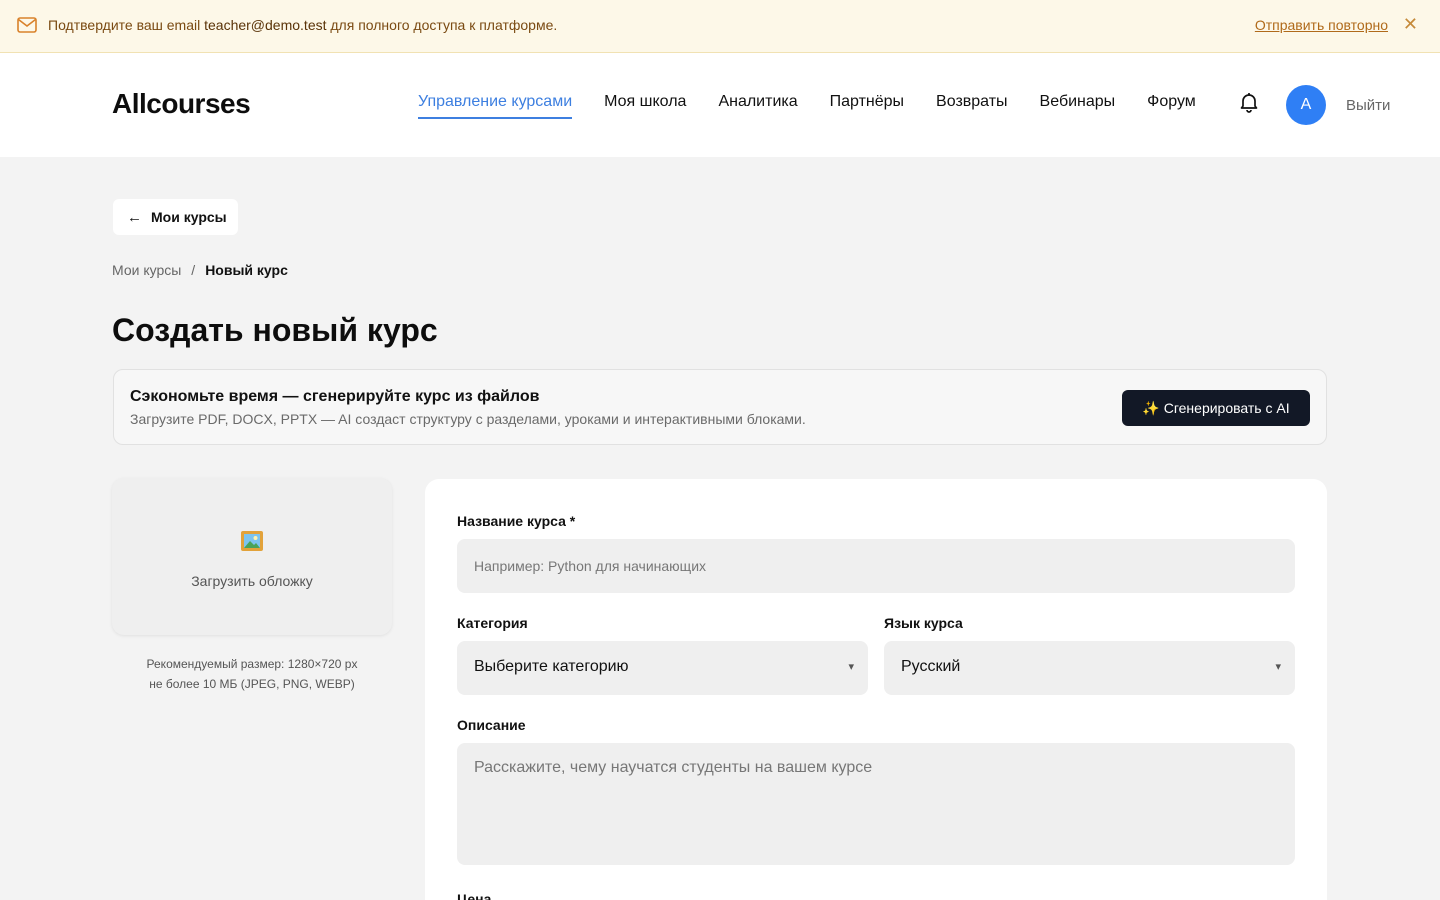  Describe the element at coordinates (1368, 105) in the screenshot. I see `logout-button: Выйти` at that location.